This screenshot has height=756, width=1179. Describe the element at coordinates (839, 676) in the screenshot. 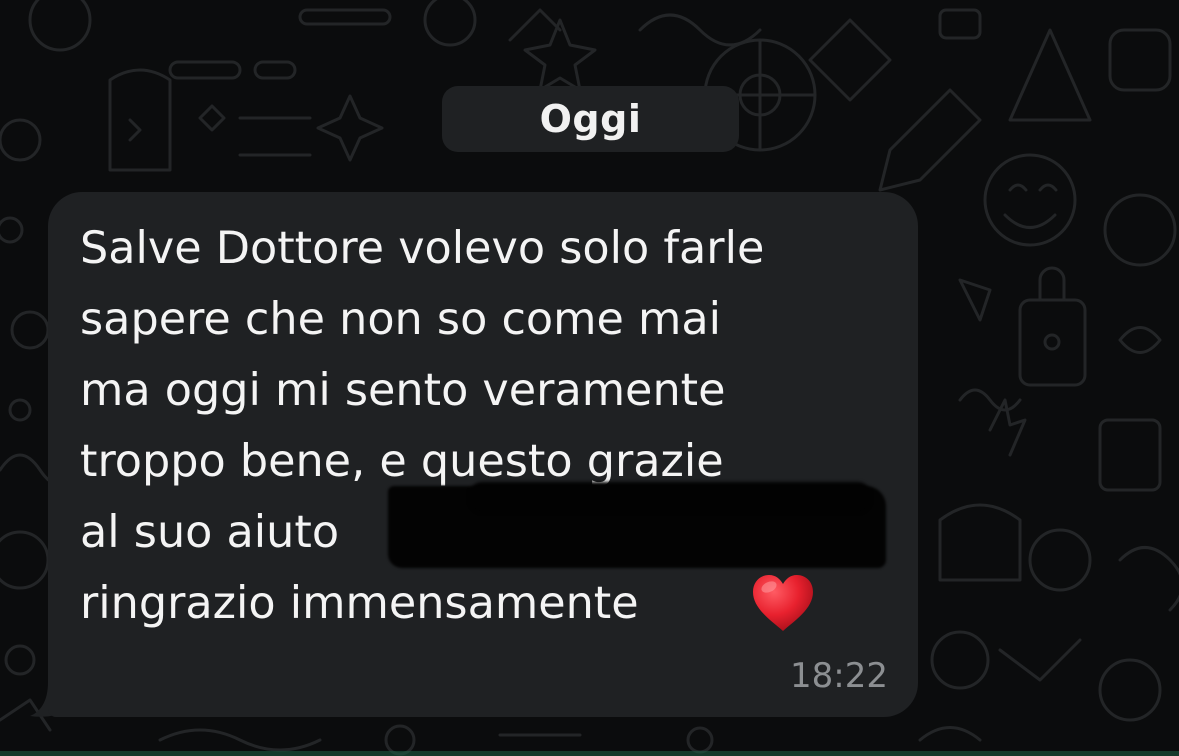

I see `message-timestamp: 18:22` at that location.